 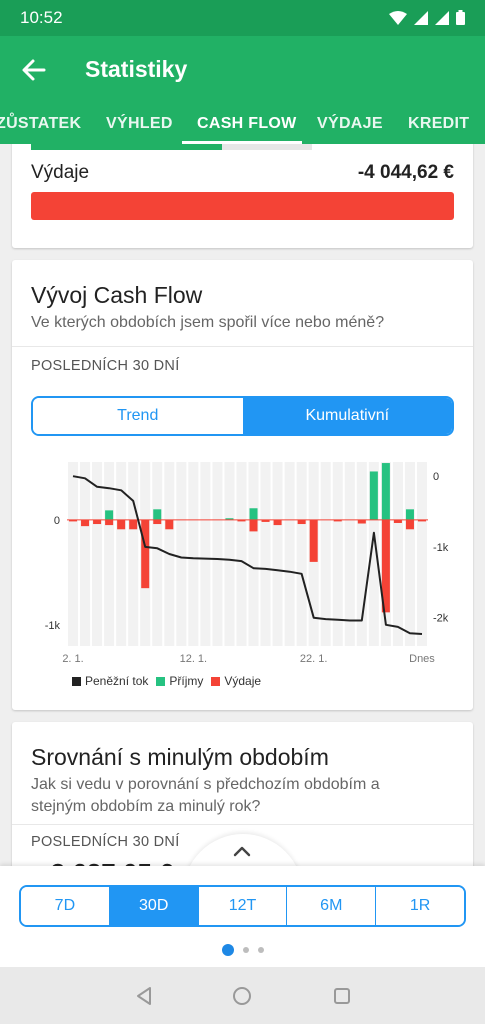 What do you see at coordinates (60, 172) in the screenshot?
I see `expenses-label: Výdaje` at bounding box center [60, 172].